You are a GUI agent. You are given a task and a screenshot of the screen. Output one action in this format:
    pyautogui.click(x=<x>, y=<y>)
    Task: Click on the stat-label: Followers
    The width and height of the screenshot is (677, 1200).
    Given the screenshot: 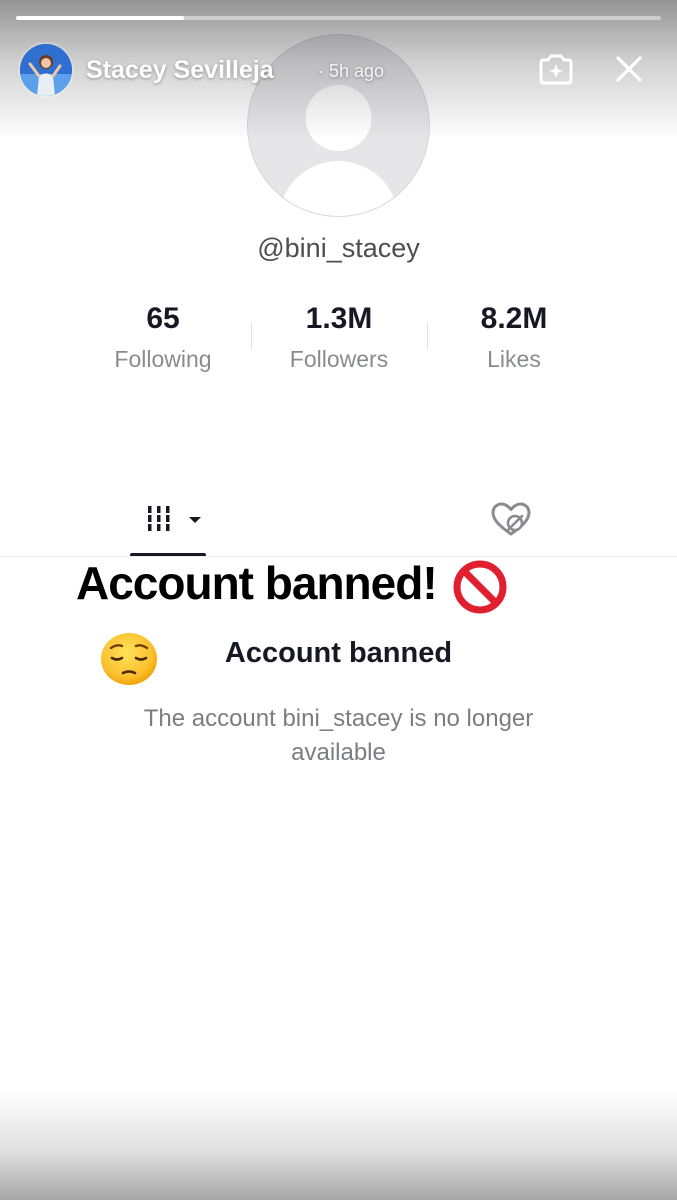 What is the action you would take?
    pyautogui.click(x=339, y=359)
    